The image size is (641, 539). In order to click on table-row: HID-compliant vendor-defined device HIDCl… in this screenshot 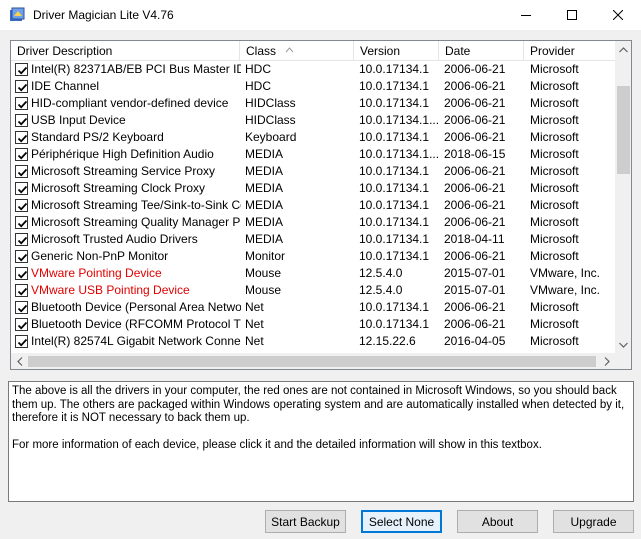, I will do `click(313, 103)`.